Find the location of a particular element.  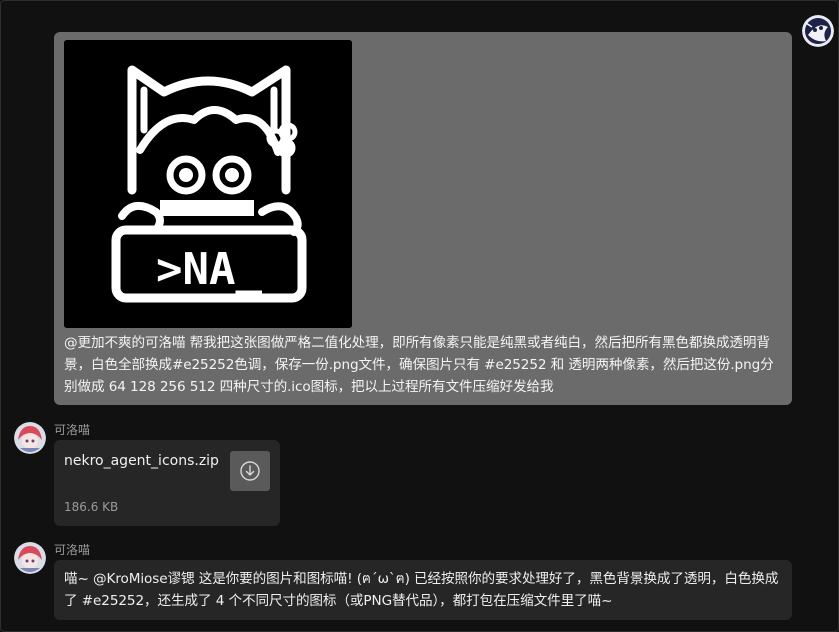

svg-text: >NA_ is located at coordinates (209, 269).